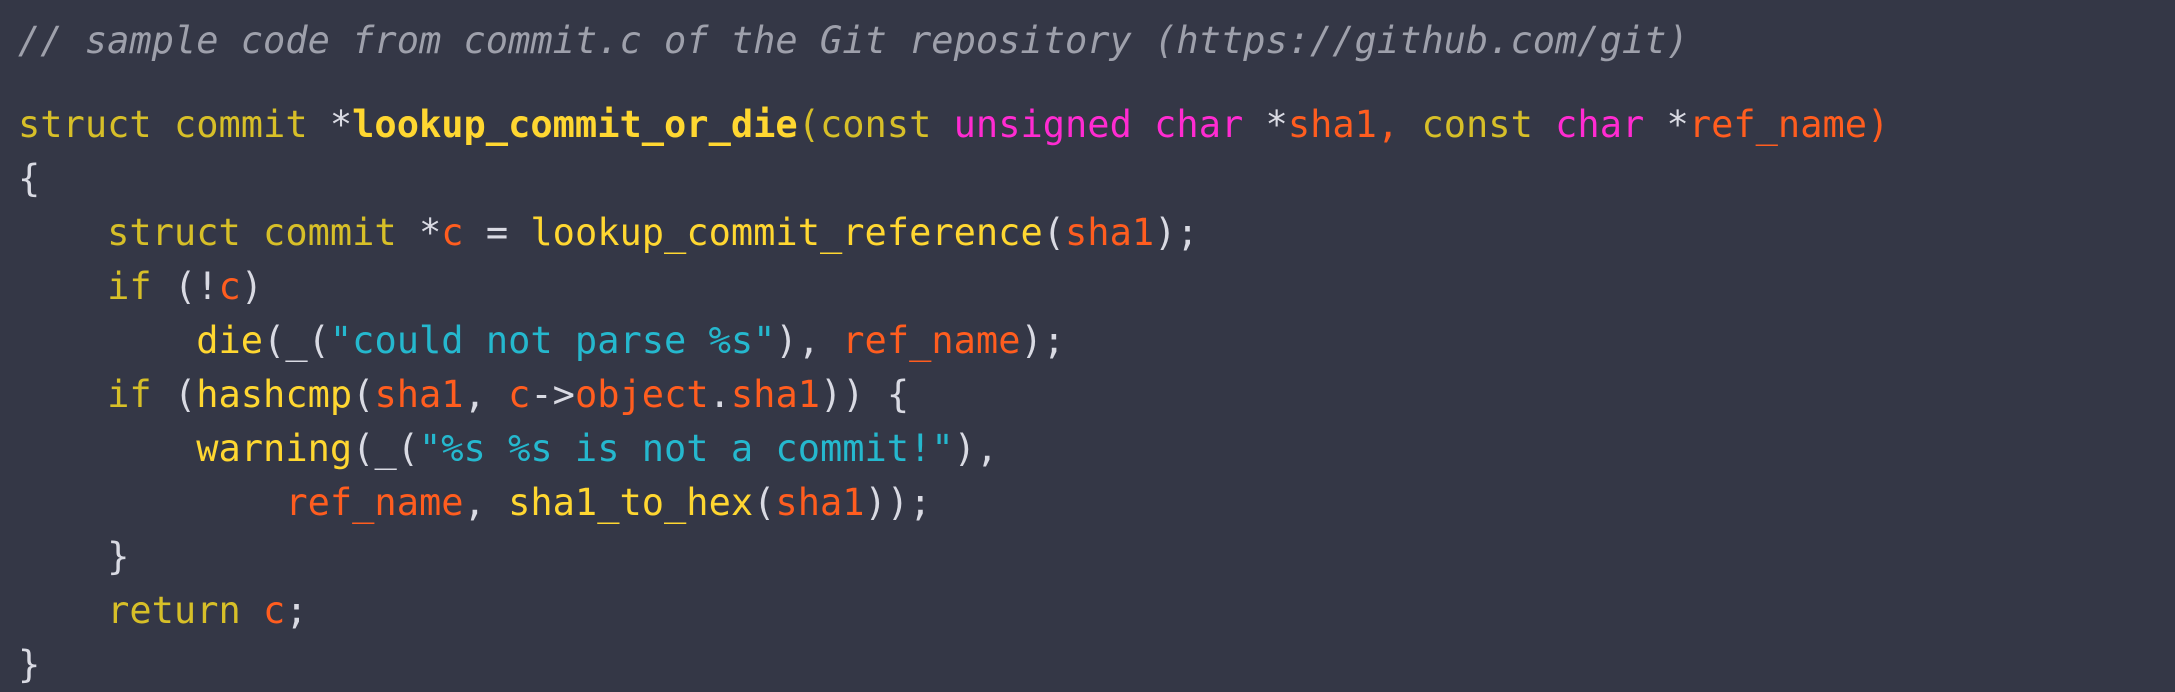  Describe the element at coordinates (497, 232) in the screenshot. I see `code-token: =` at that location.